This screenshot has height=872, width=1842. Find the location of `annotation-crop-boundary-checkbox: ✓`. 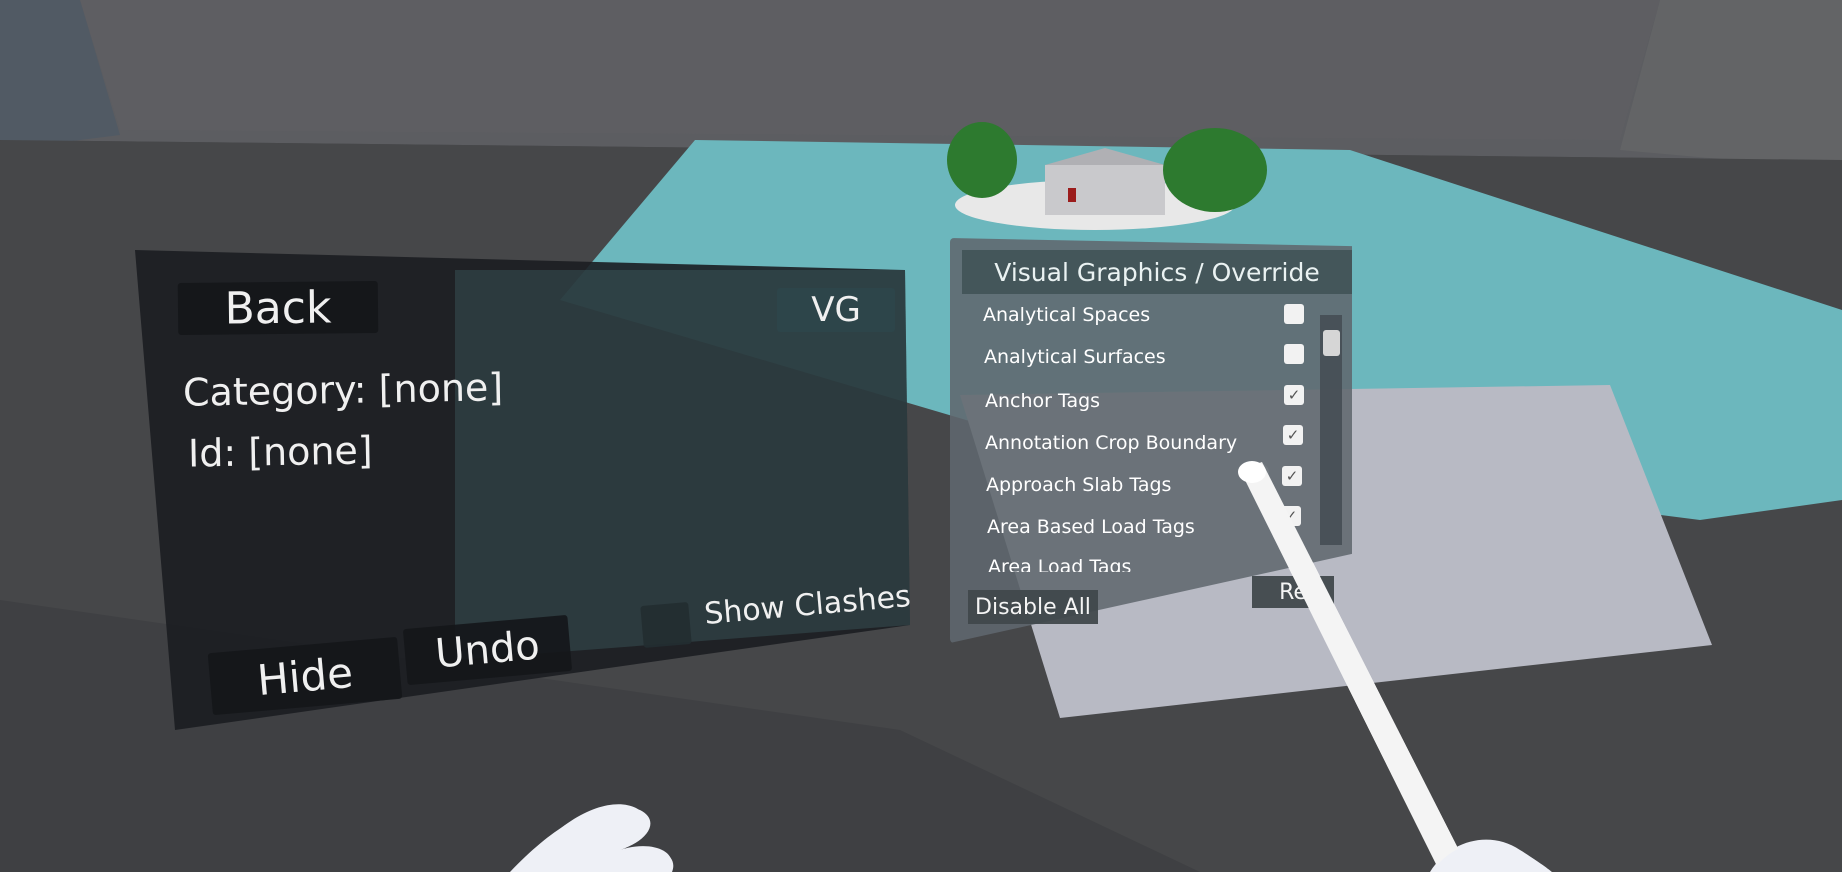

annotation-crop-boundary-checkbox: ✓ is located at coordinates (1293, 435).